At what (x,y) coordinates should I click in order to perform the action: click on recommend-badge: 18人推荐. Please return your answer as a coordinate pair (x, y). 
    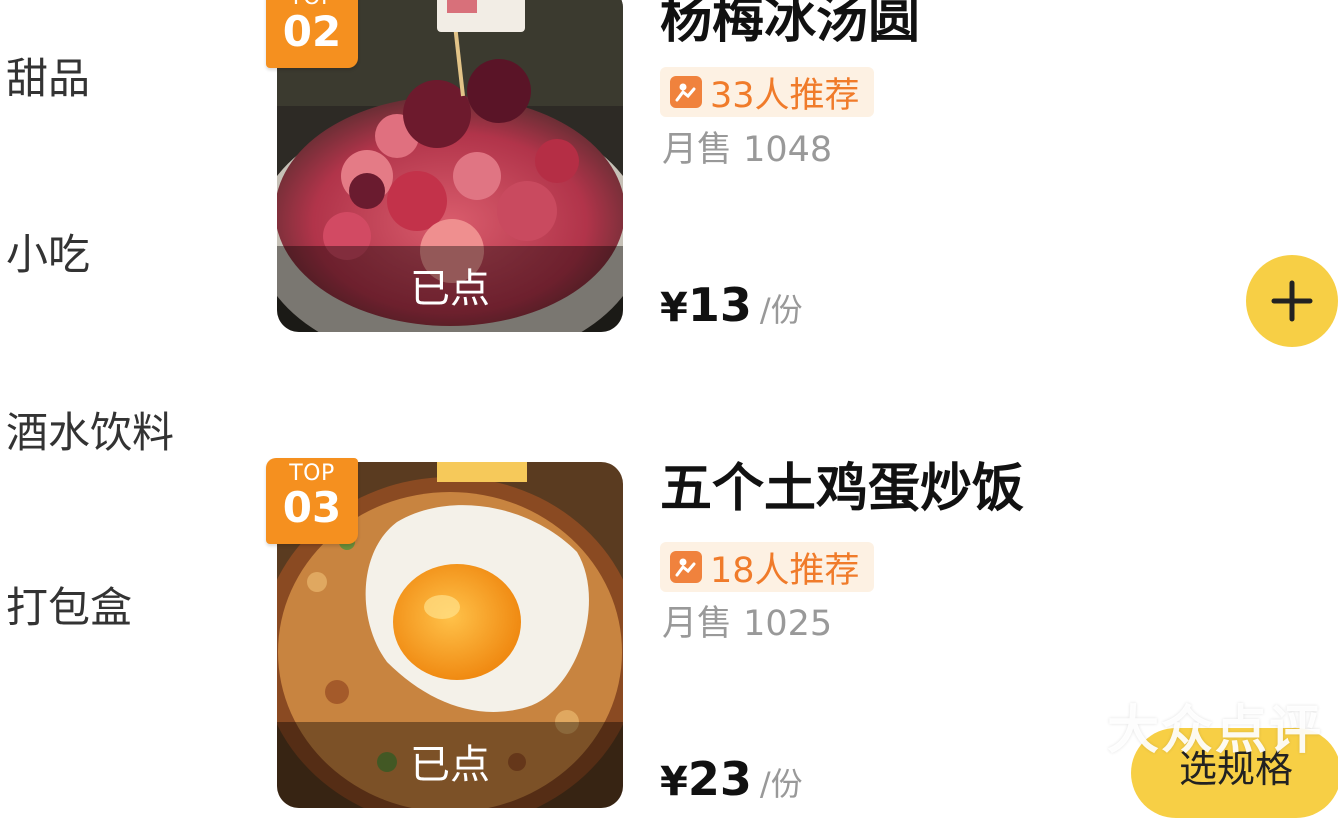
    Looking at the image, I should click on (767, 567).